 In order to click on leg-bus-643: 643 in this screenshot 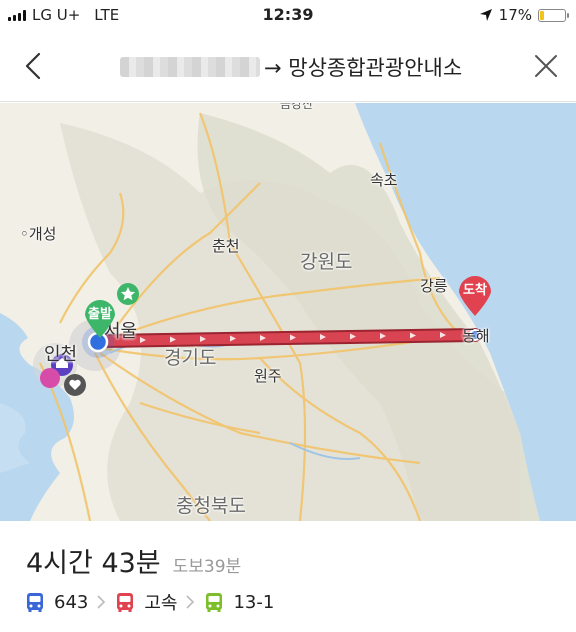, I will do `click(56, 602)`.